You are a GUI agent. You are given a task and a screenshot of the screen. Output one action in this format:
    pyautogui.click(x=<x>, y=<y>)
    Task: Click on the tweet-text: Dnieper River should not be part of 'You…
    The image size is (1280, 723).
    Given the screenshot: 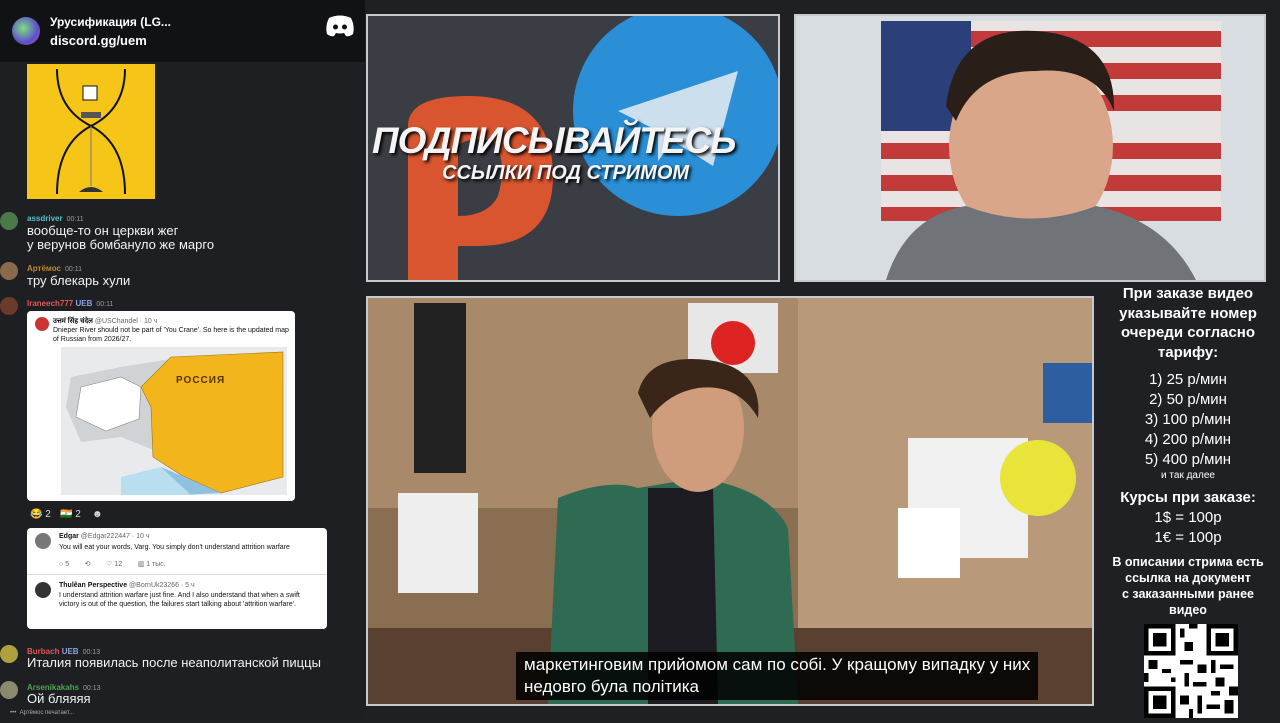 What is the action you would take?
    pyautogui.click(x=171, y=335)
    